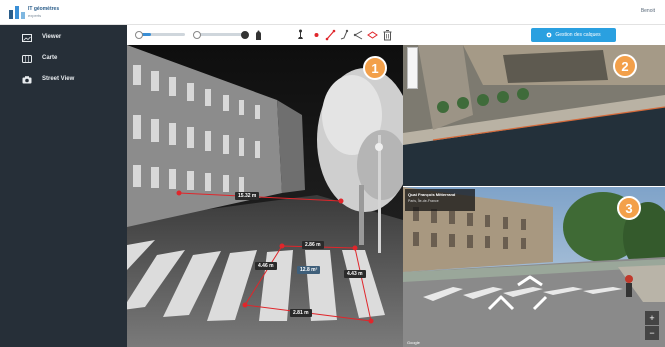  What do you see at coordinates (50, 58) in the screenshot?
I see `sidebar-item-label: Carte` at bounding box center [50, 58].